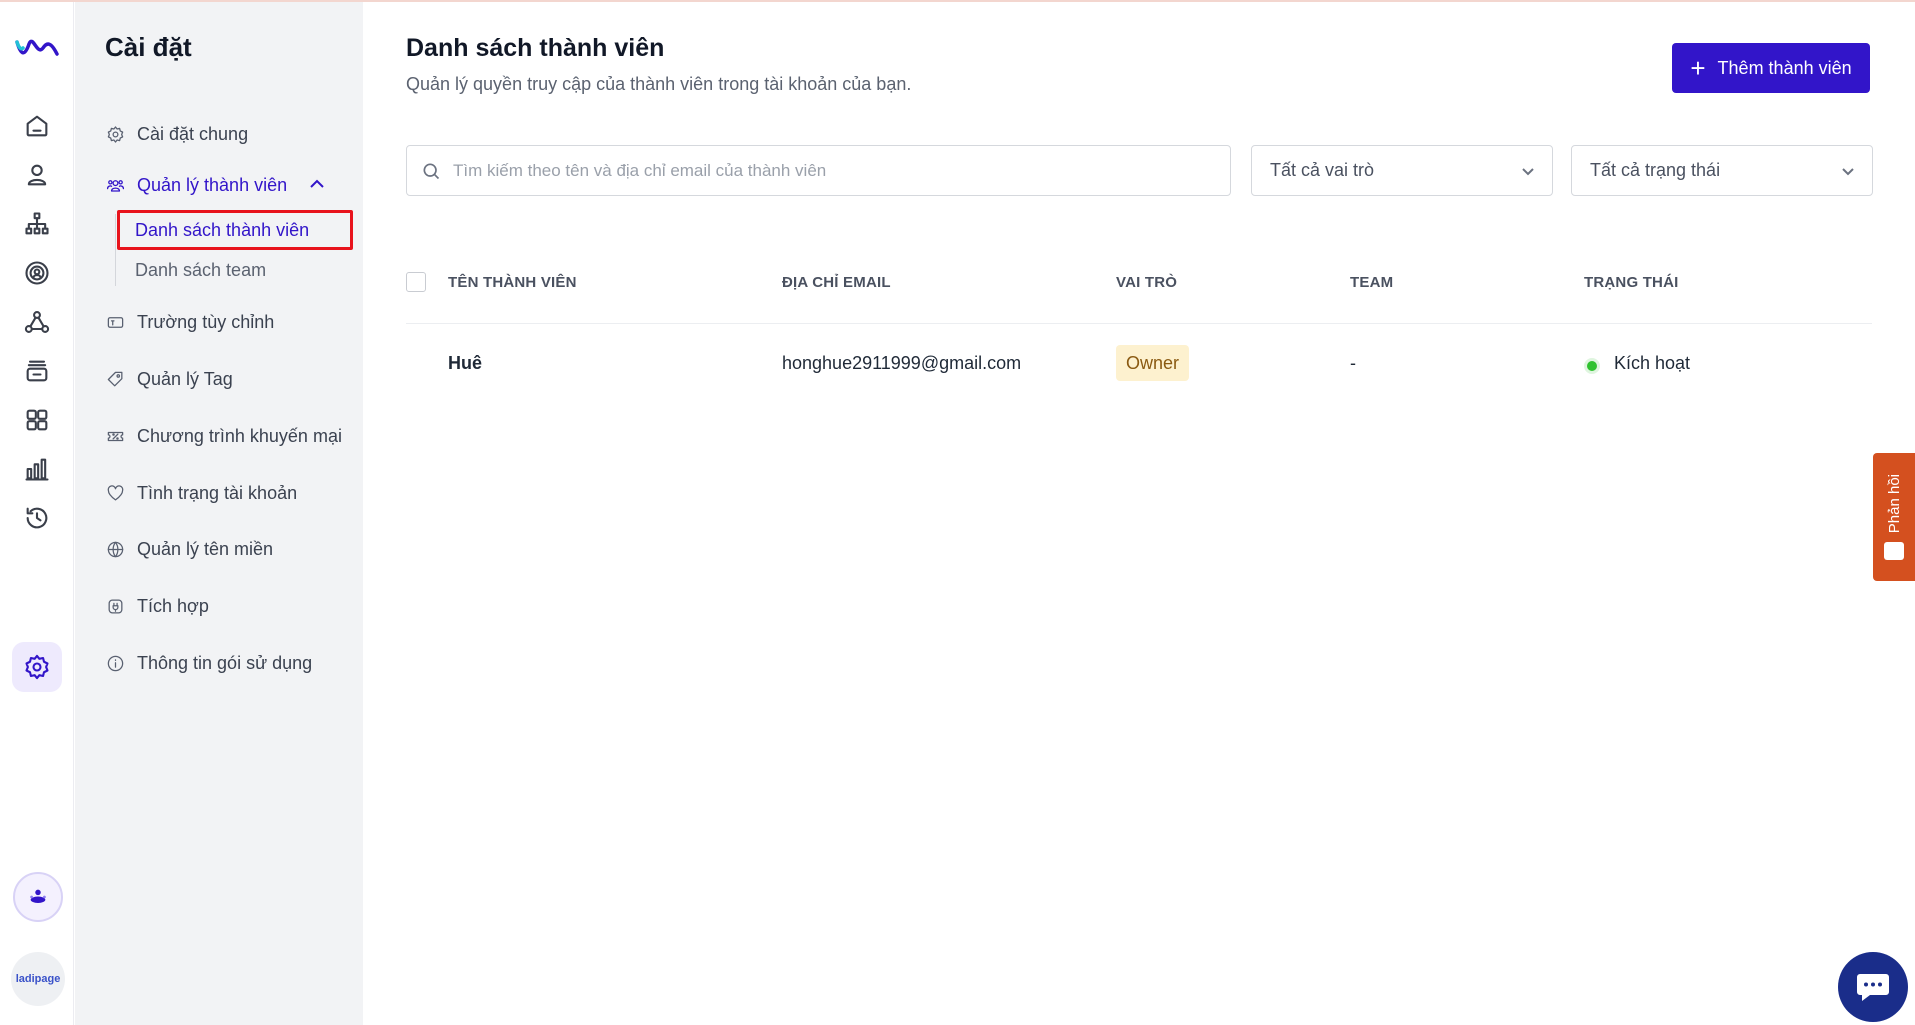  I want to click on member-team: -, so click(1353, 363).